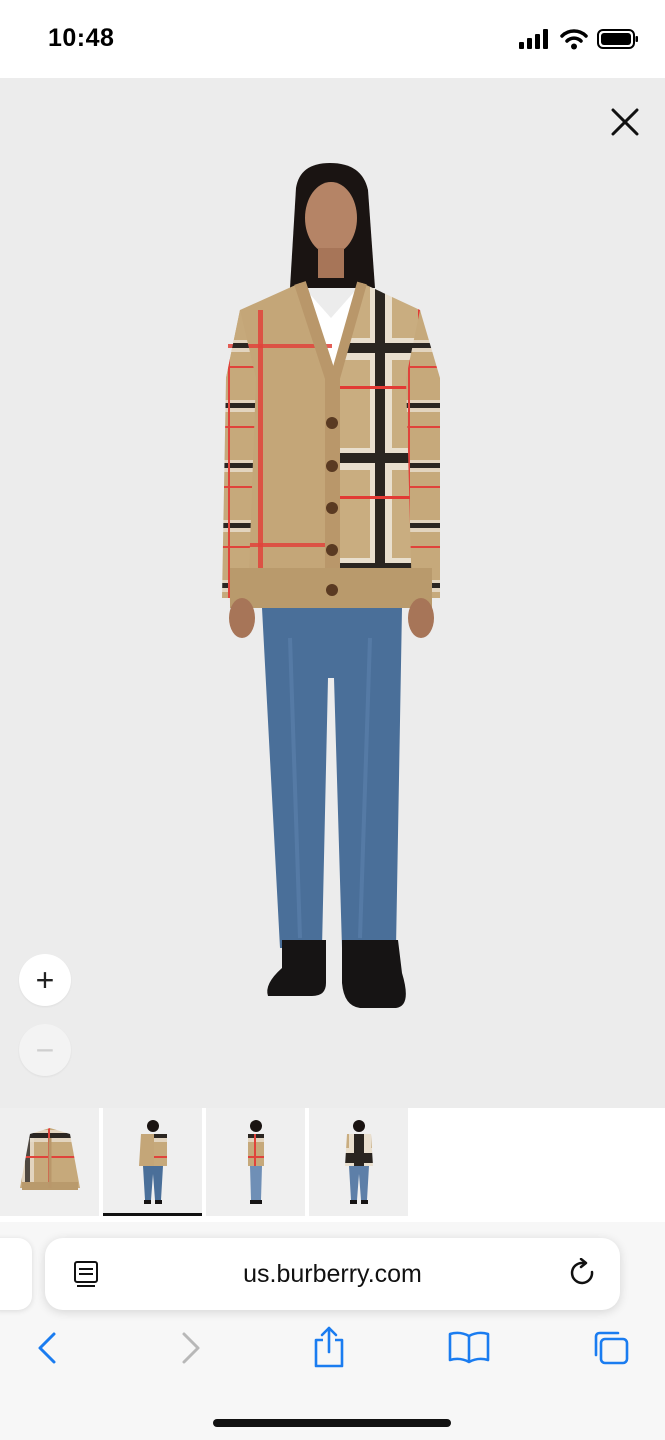 This screenshot has height=1440, width=665. I want to click on bookmarks-icon, so click(469, 1347).